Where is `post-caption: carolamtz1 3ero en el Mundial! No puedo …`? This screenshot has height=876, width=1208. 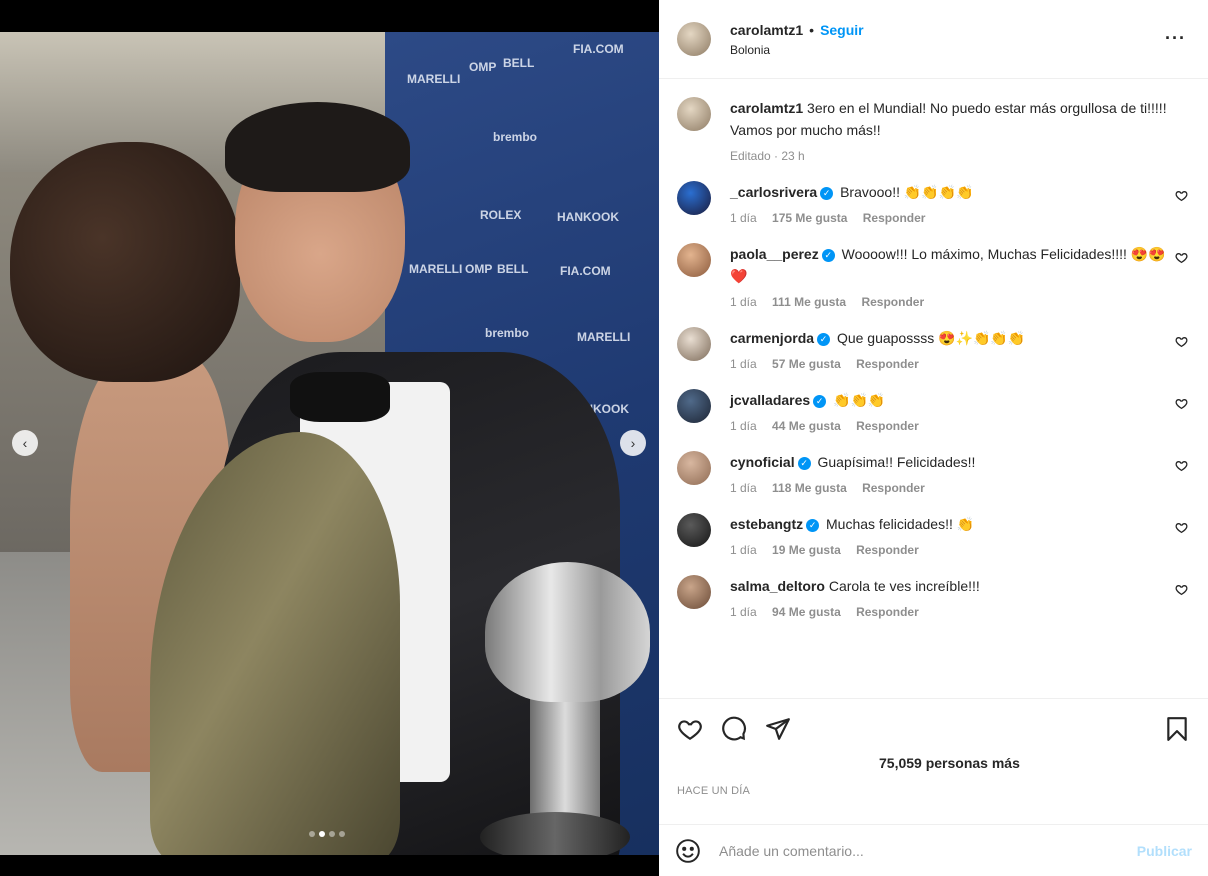
post-caption: carolamtz1 3ero en el Mundial! No puedo … is located at coordinates (933, 121).